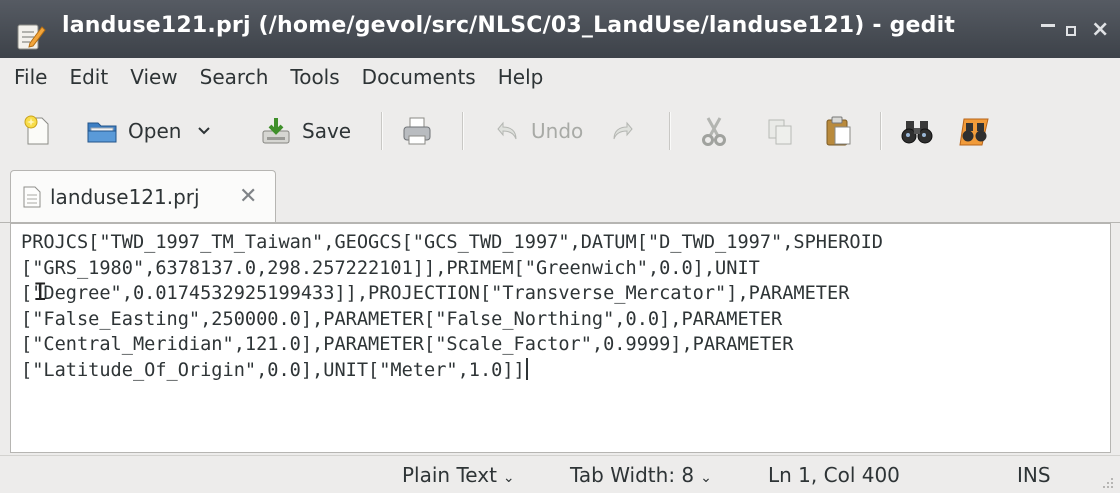  I want to click on undo-label: Undo, so click(557, 131).